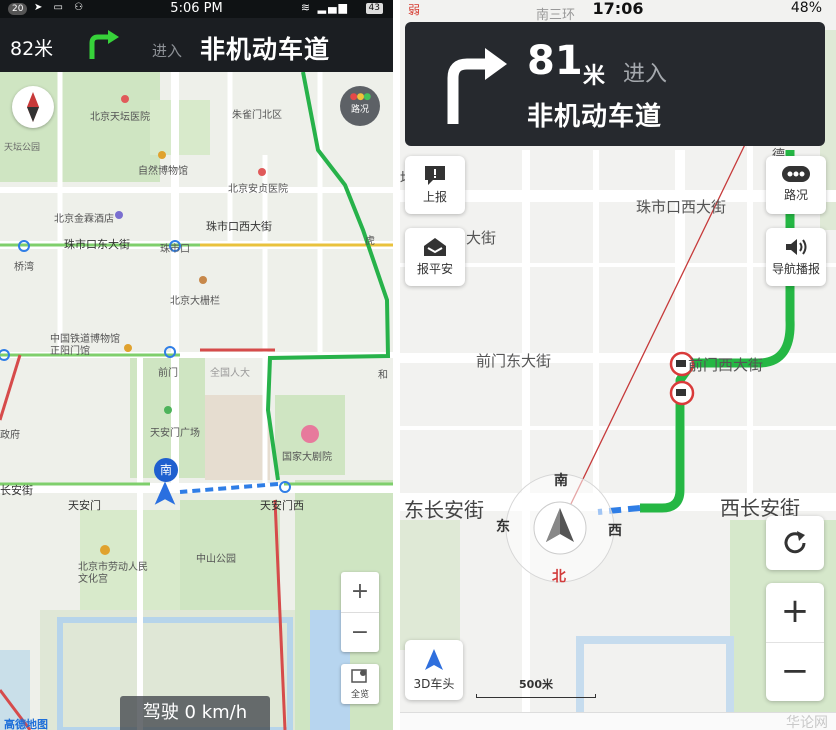  Describe the element at coordinates (435, 257) in the screenshot. I see `safe-report-button: 报平安` at that location.